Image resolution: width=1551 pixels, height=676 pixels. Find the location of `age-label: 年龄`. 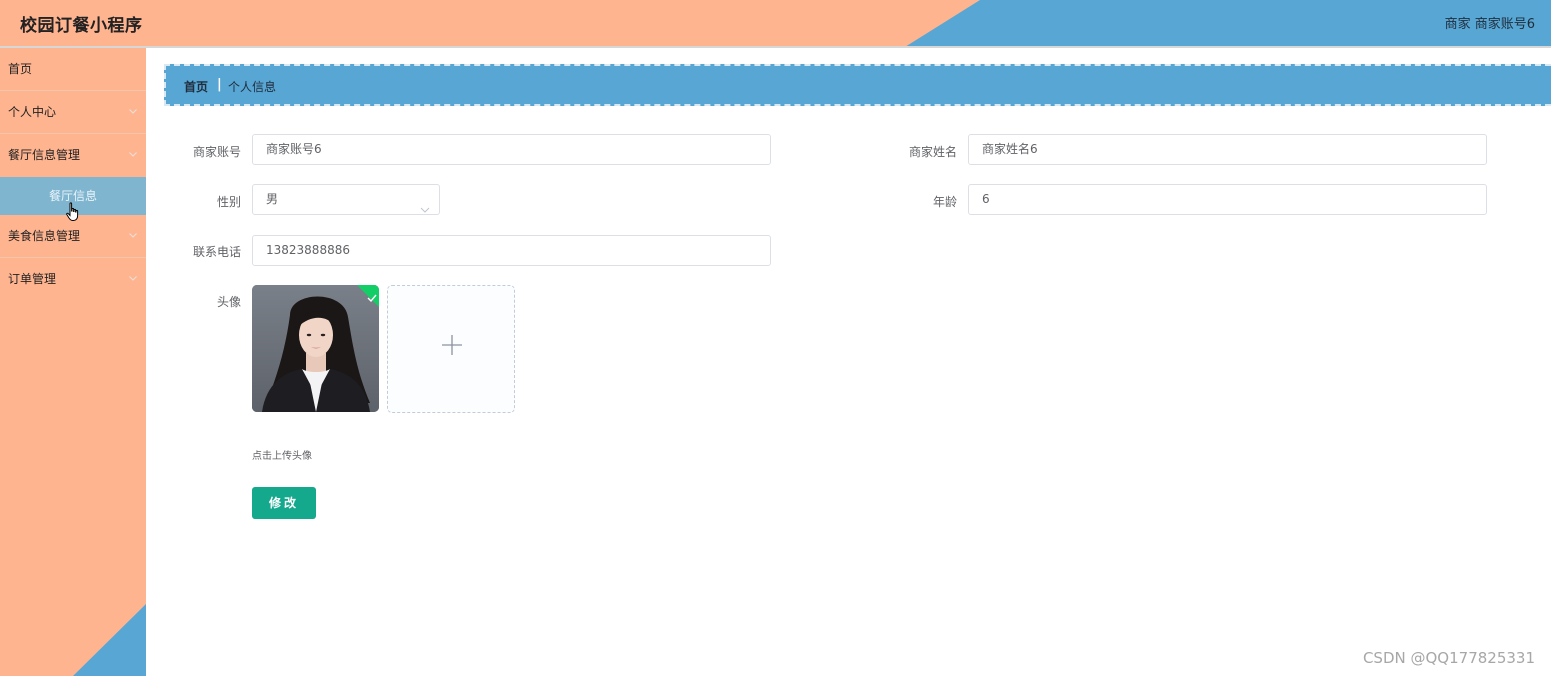

age-label: 年龄 is located at coordinates (944, 202).